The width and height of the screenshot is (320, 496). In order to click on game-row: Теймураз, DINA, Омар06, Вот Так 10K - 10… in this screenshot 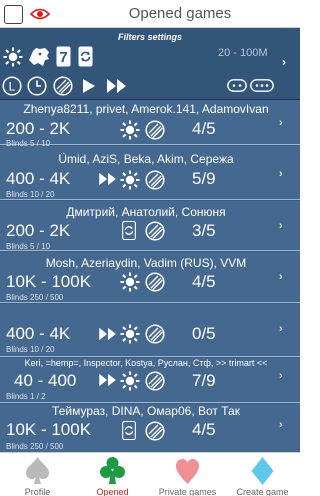, I will do `click(150, 428)`.